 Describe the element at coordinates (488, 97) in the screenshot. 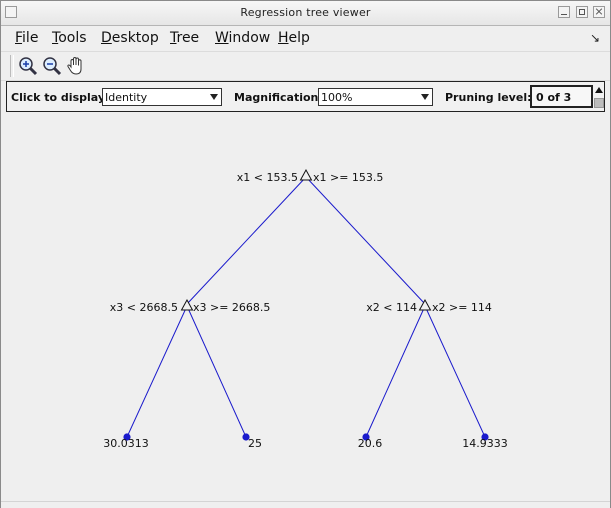

I see `pruning-level-label: Pruning level:` at that location.